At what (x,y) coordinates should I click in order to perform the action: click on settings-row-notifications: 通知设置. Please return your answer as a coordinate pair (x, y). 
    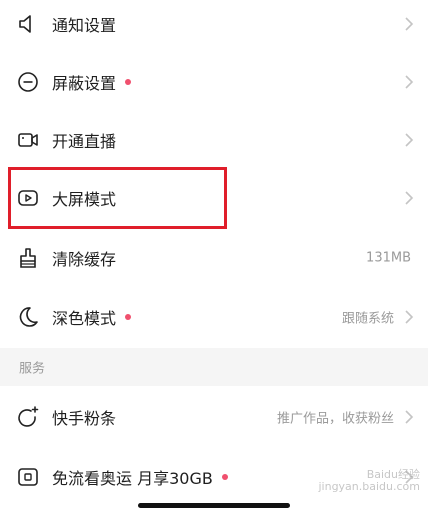
    Looking at the image, I should click on (214, 26).